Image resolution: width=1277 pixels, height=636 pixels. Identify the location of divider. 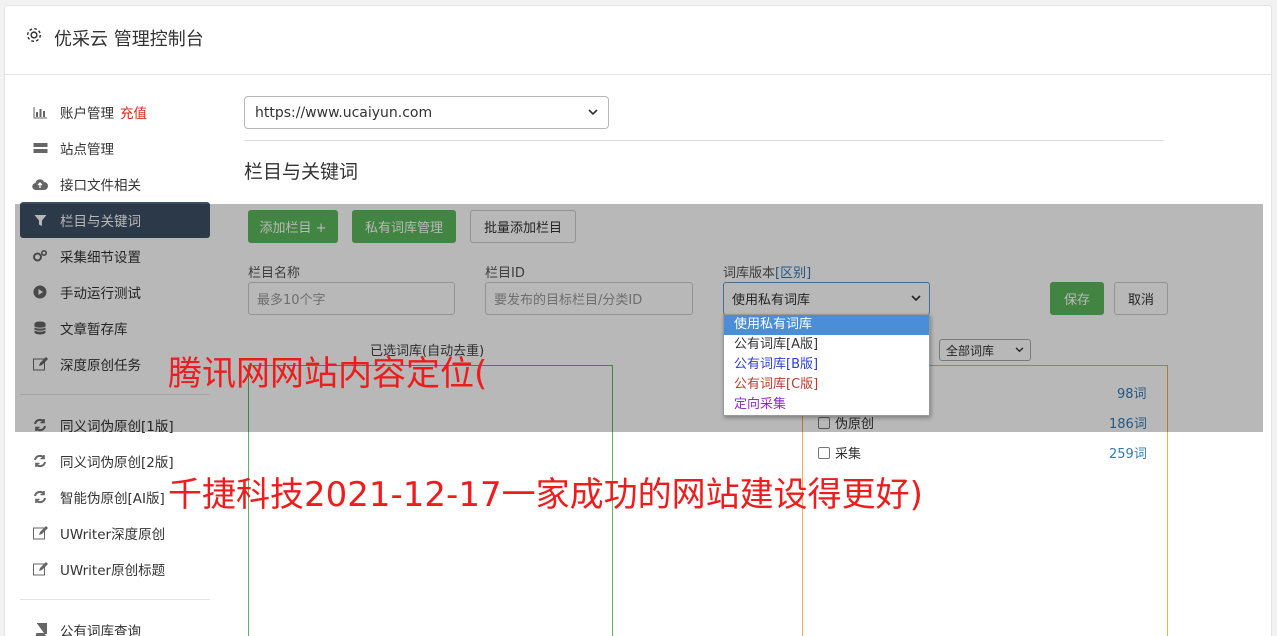
(704, 140).